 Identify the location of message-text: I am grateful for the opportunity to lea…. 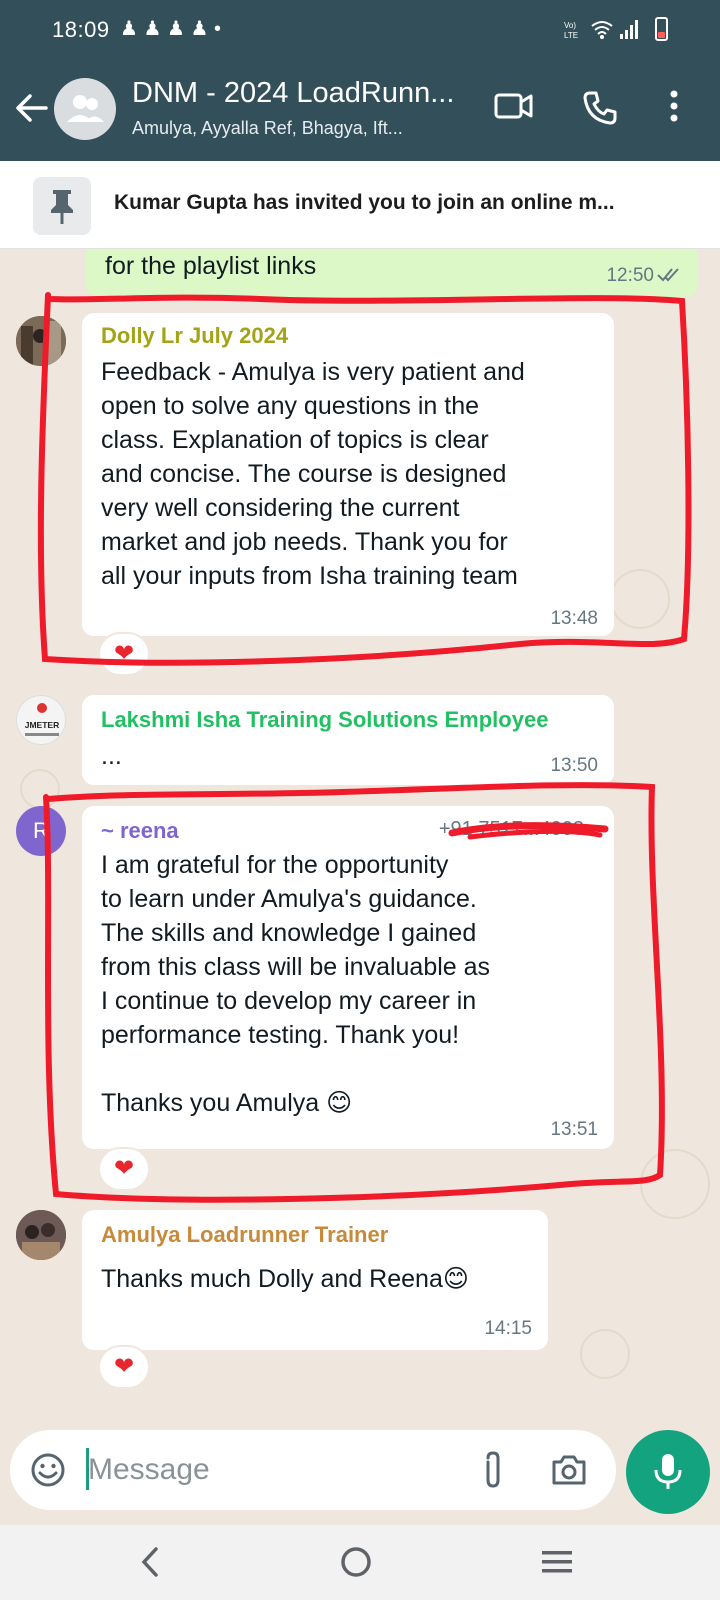
(296, 984).